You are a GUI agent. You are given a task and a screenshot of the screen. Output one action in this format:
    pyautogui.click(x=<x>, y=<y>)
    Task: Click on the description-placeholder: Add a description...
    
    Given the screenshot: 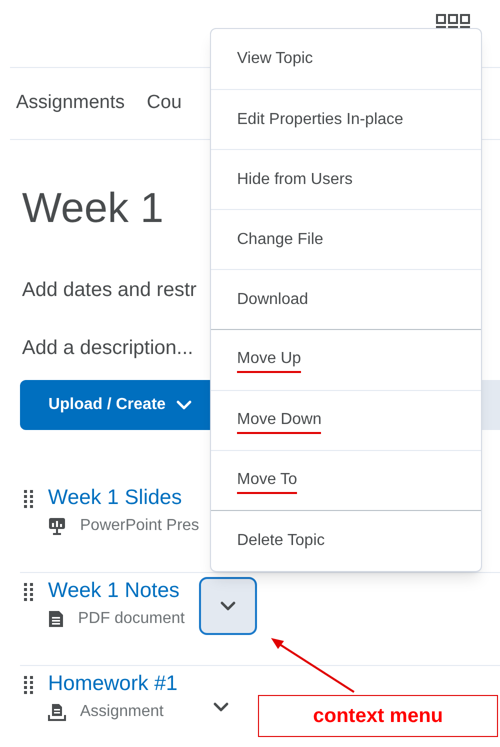 What is the action you would take?
    pyautogui.click(x=108, y=348)
    